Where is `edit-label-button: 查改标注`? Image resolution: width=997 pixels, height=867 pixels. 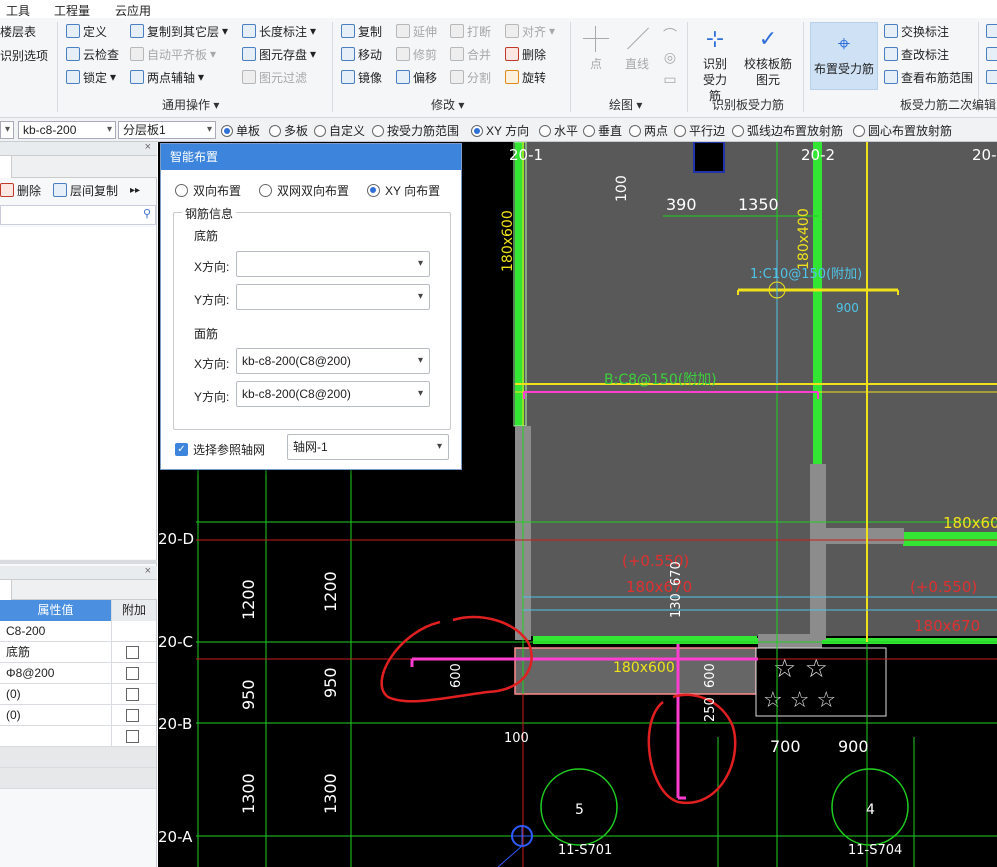 edit-label-button: 查改标注 is located at coordinates (916, 54).